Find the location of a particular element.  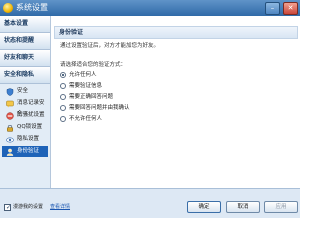

option-allow-no-one: 不允许任何人 is located at coordinates (125, 119).